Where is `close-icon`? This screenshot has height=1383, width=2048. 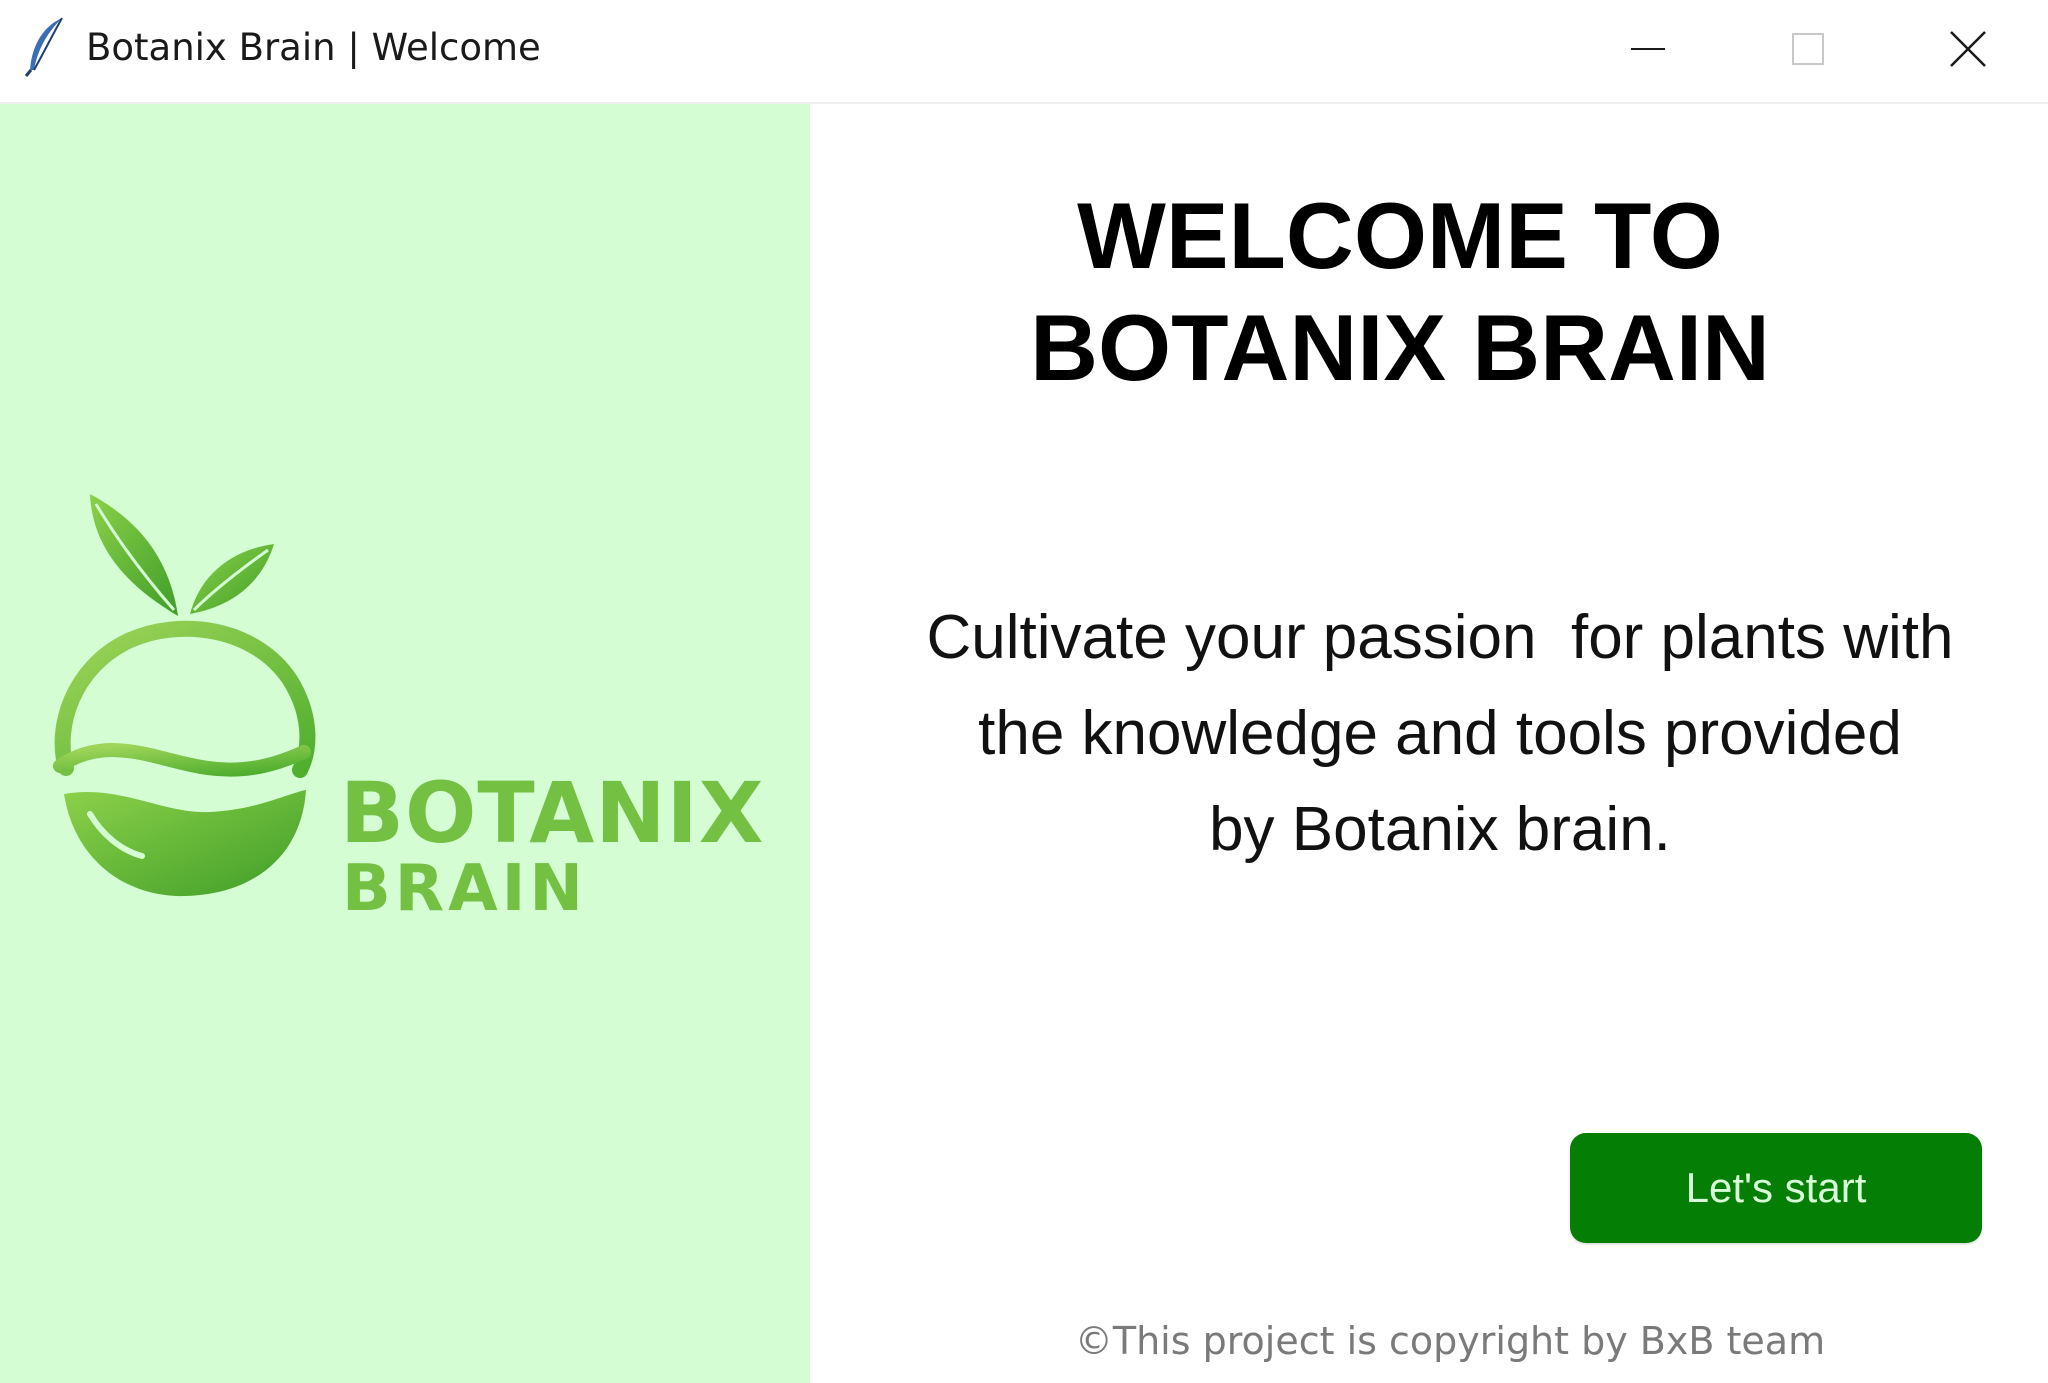
close-icon is located at coordinates (1968, 49).